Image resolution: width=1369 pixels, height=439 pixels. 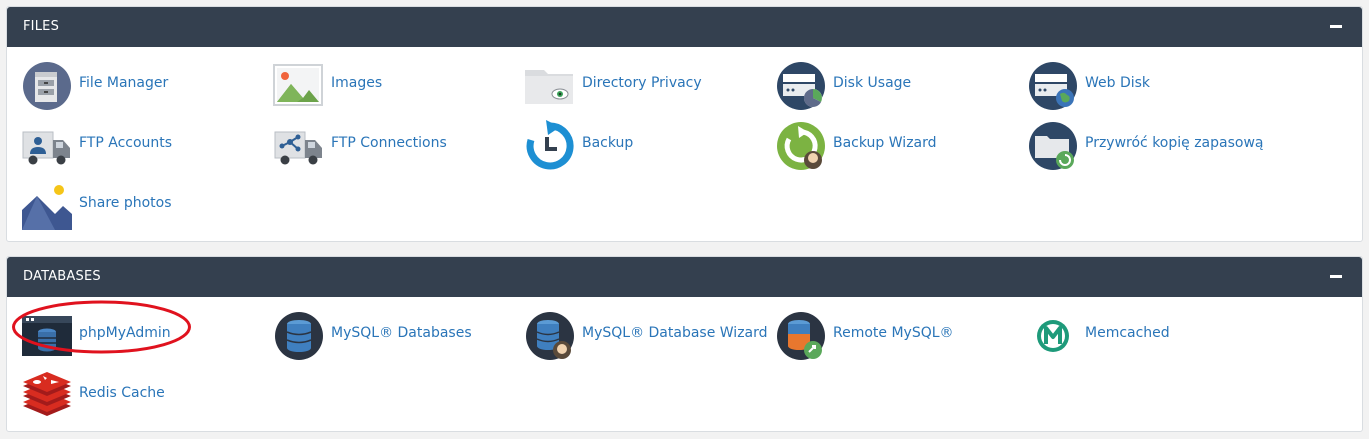 What do you see at coordinates (550, 86) in the screenshot?
I see `directory-privacy-icon` at bounding box center [550, 86].